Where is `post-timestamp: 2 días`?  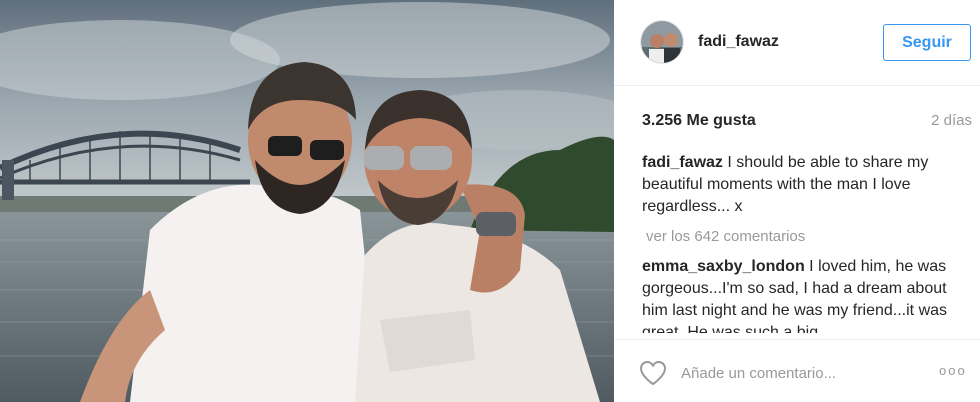 post-timestamp: 2 días is located at coordinates (951, 120).